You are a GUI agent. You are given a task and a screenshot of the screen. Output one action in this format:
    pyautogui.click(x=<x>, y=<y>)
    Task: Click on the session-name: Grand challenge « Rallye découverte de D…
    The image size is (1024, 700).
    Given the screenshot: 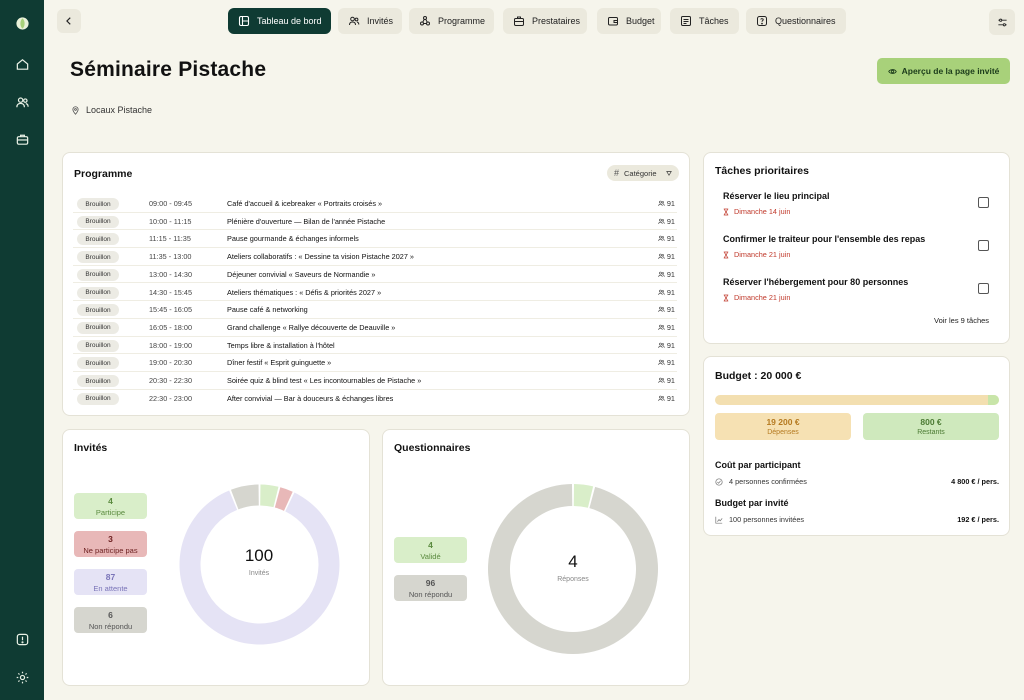 What is the action you would take?
    pyautogui.click(x=311, y=327)
    